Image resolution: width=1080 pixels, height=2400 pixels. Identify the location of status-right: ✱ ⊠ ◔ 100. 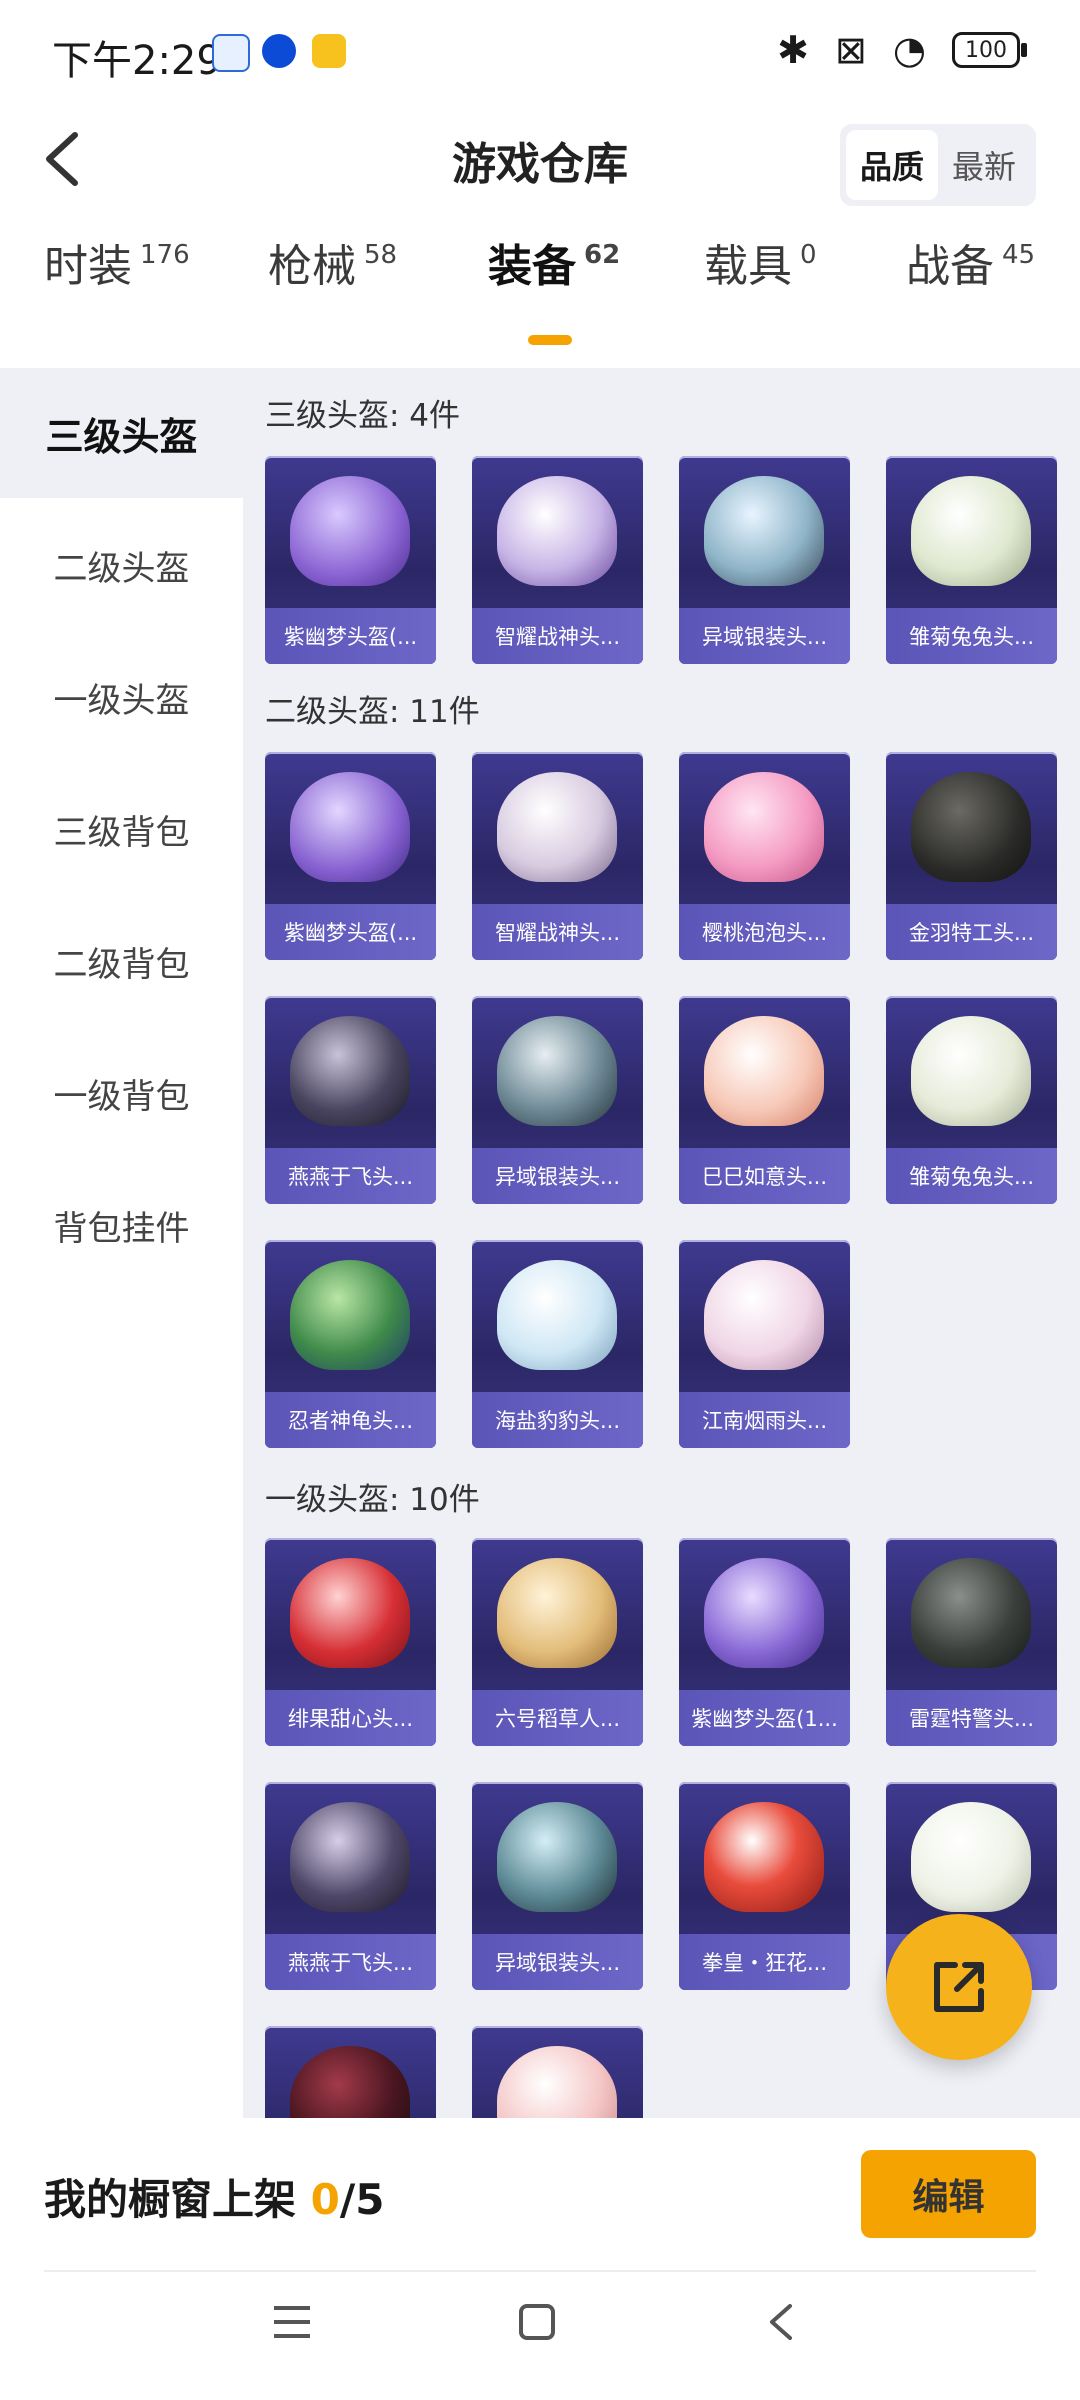
(902, 50).